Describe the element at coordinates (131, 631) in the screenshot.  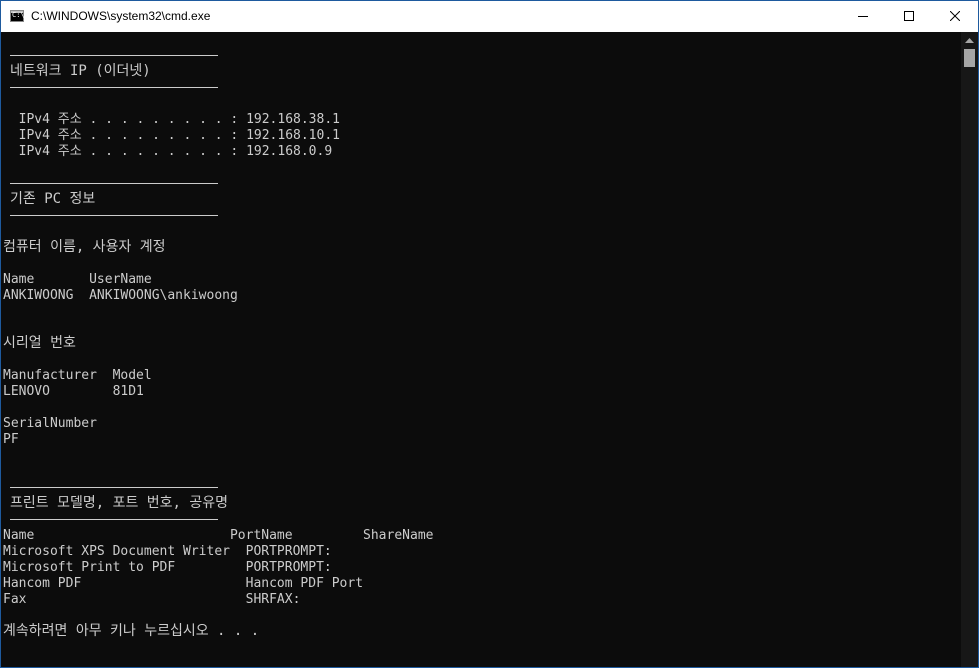
I see `continue-prompt: 계속하려면 아무 키나 누르십시오 . . .` at that location.